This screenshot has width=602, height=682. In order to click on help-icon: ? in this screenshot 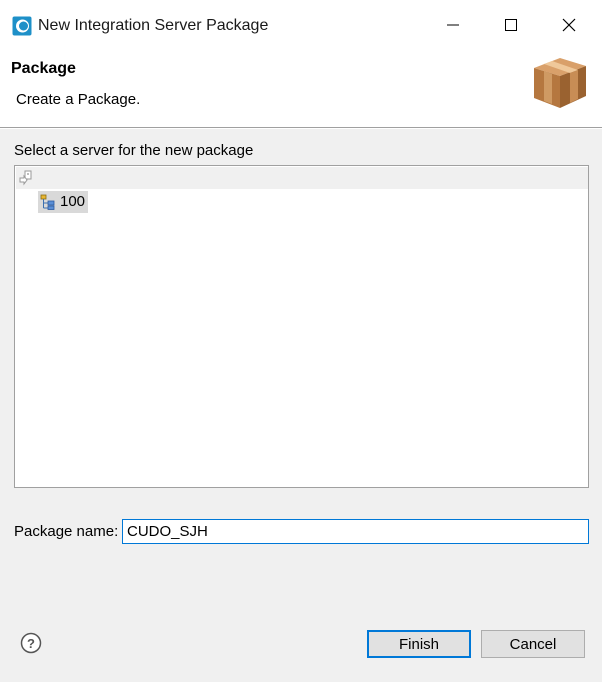, I will do `click(31, 643)`.